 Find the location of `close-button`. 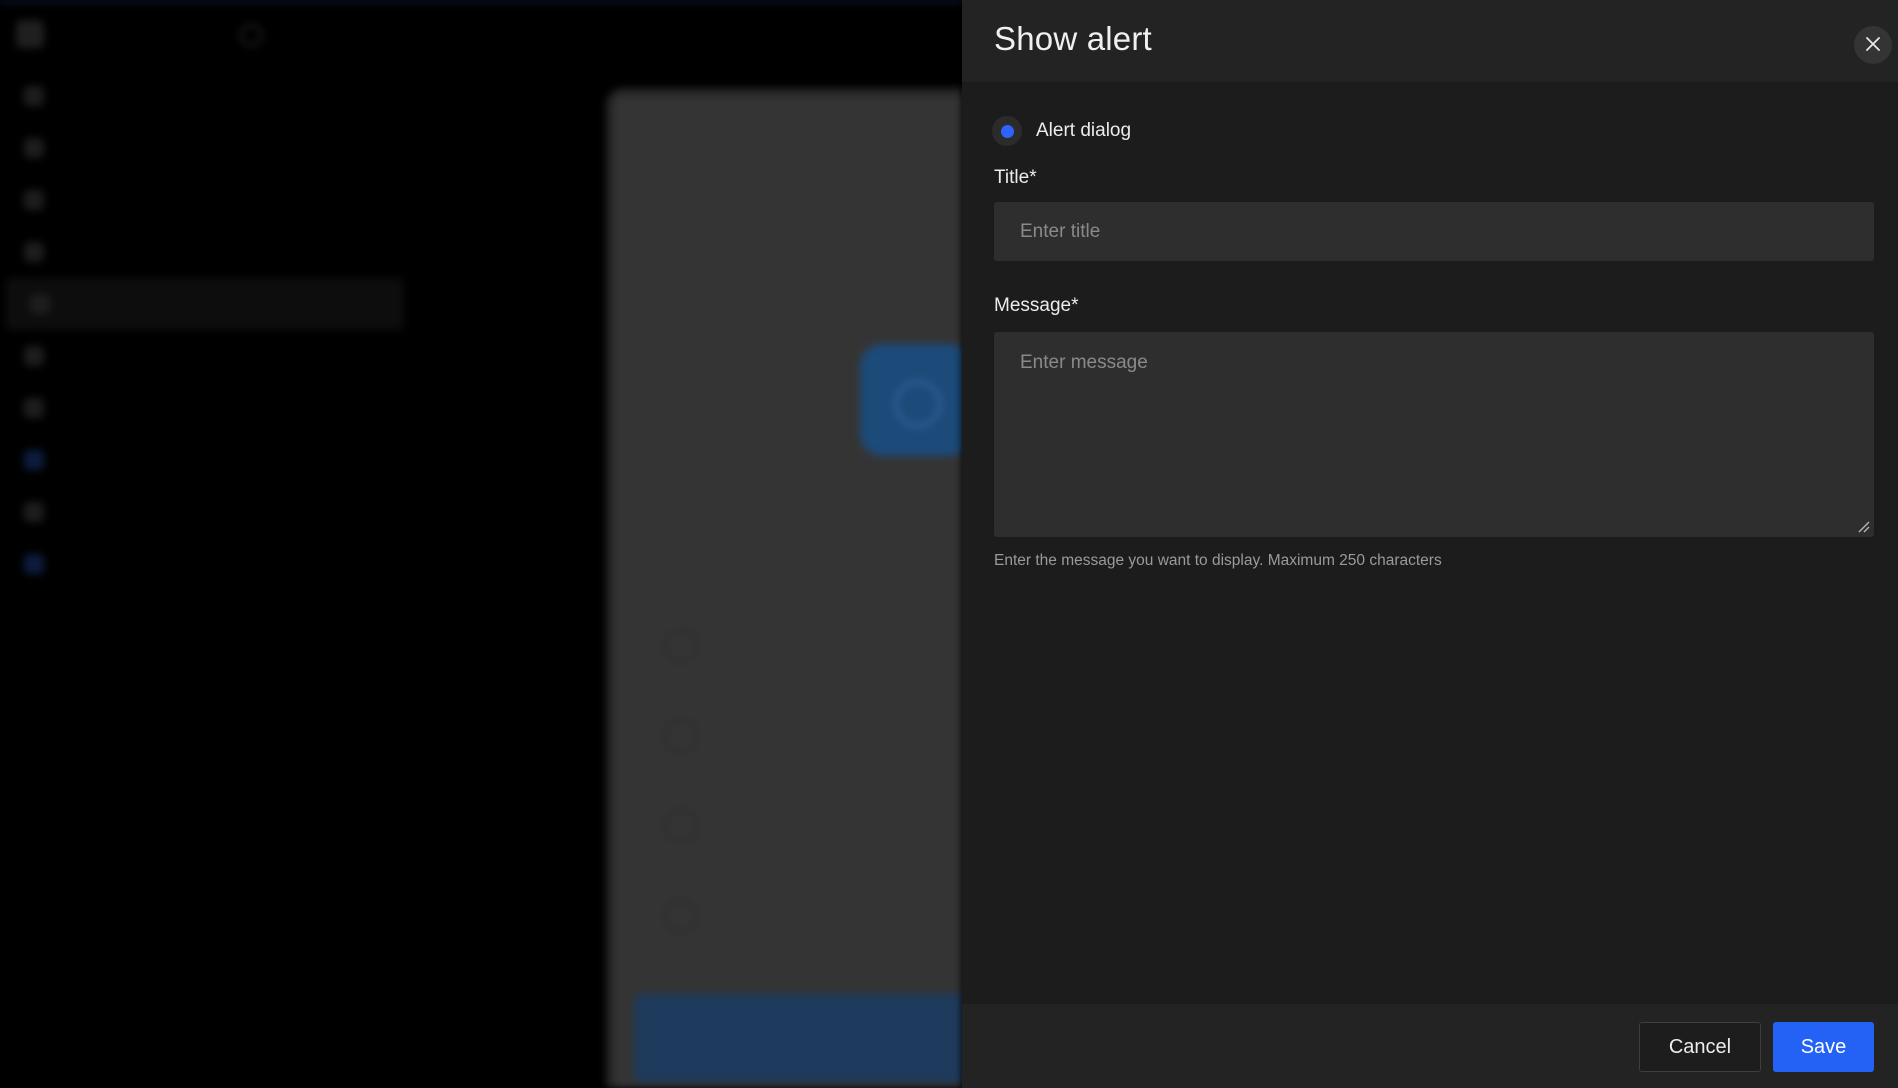

close-button is located at coordinates (1873, 45).